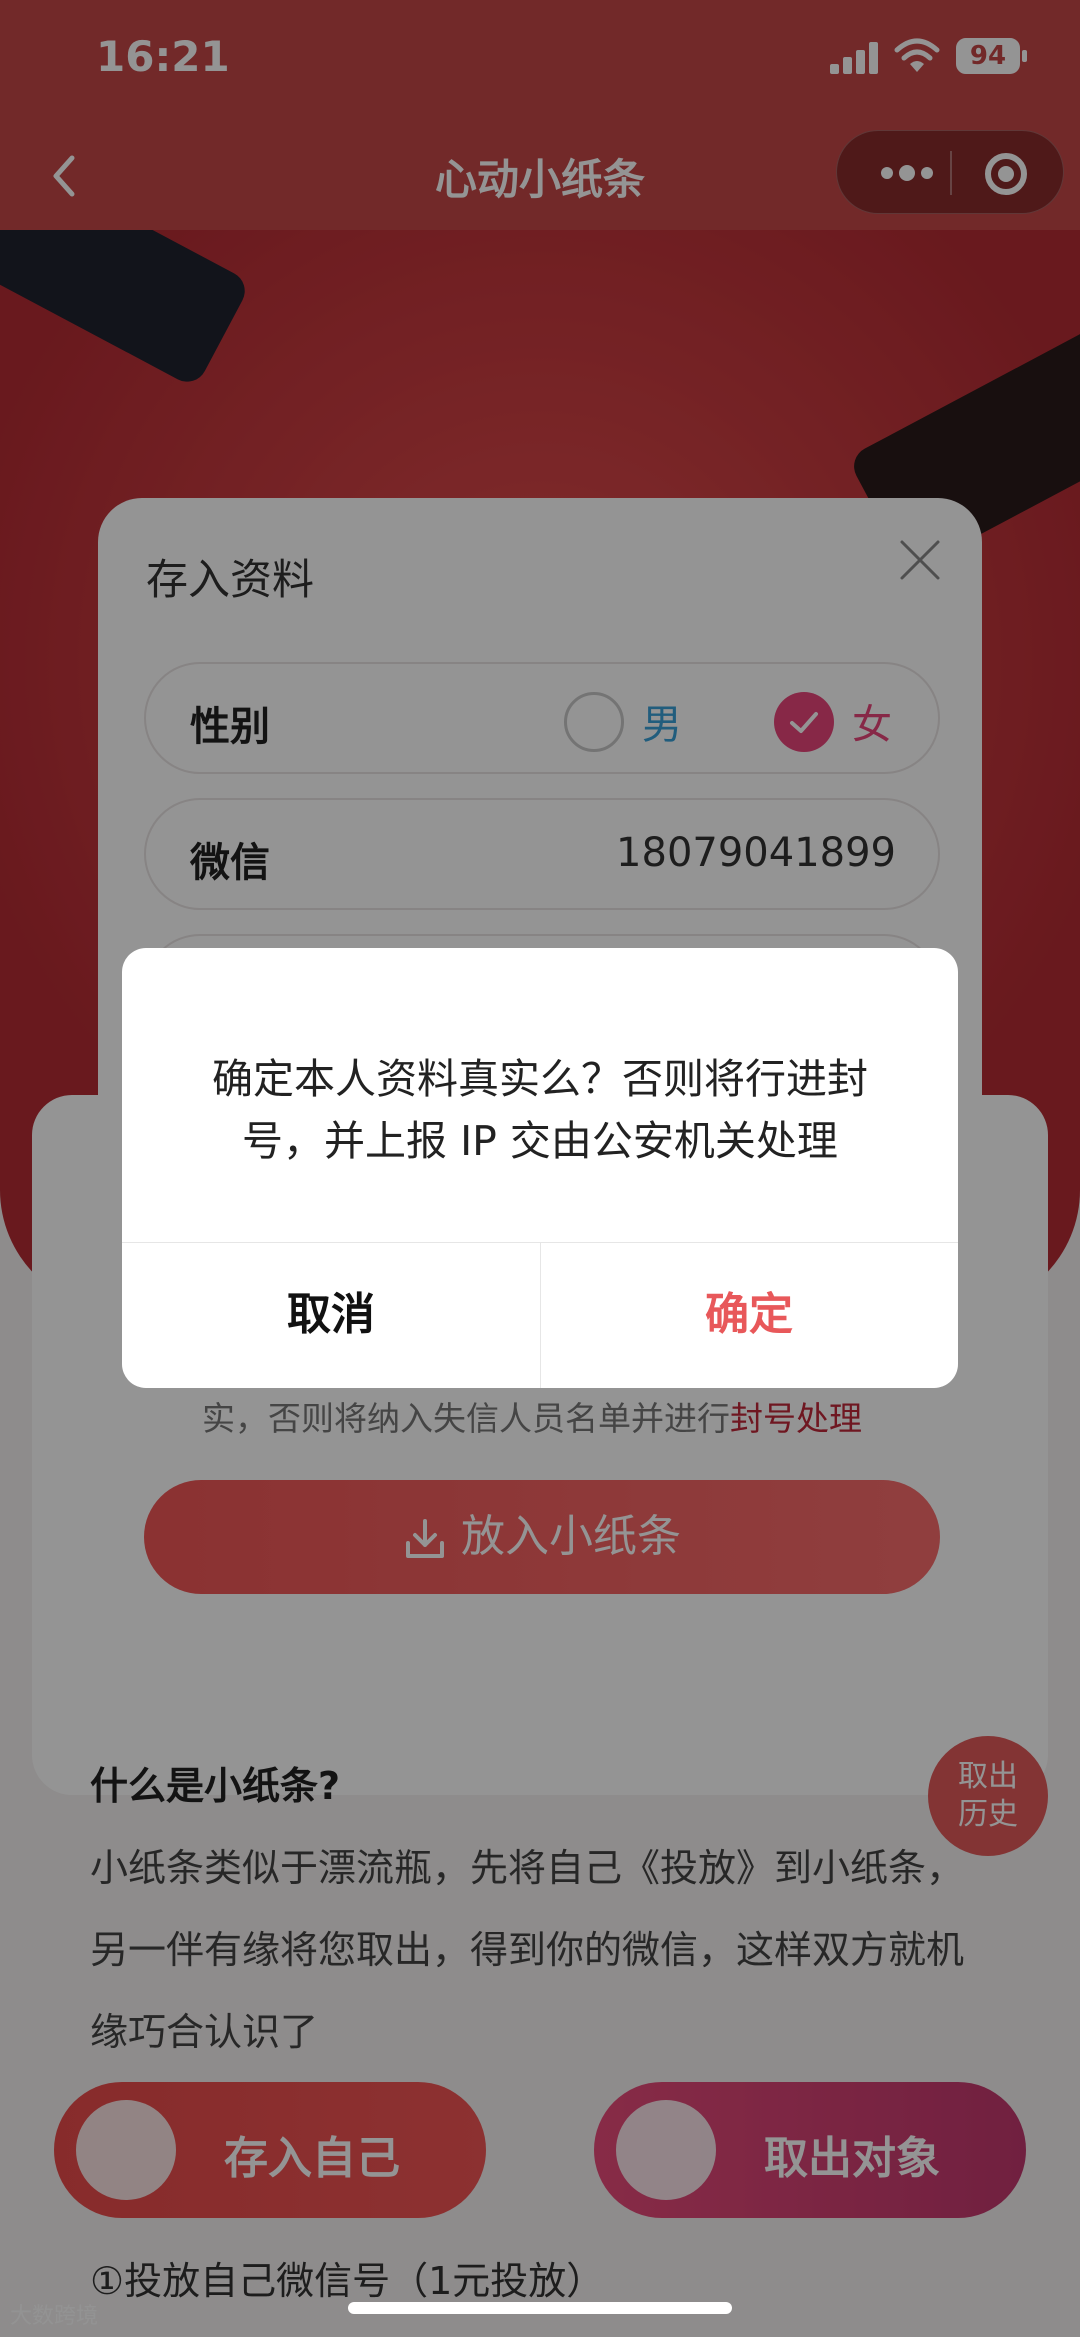  I want to click on home-indicator, so click(540, 2308).